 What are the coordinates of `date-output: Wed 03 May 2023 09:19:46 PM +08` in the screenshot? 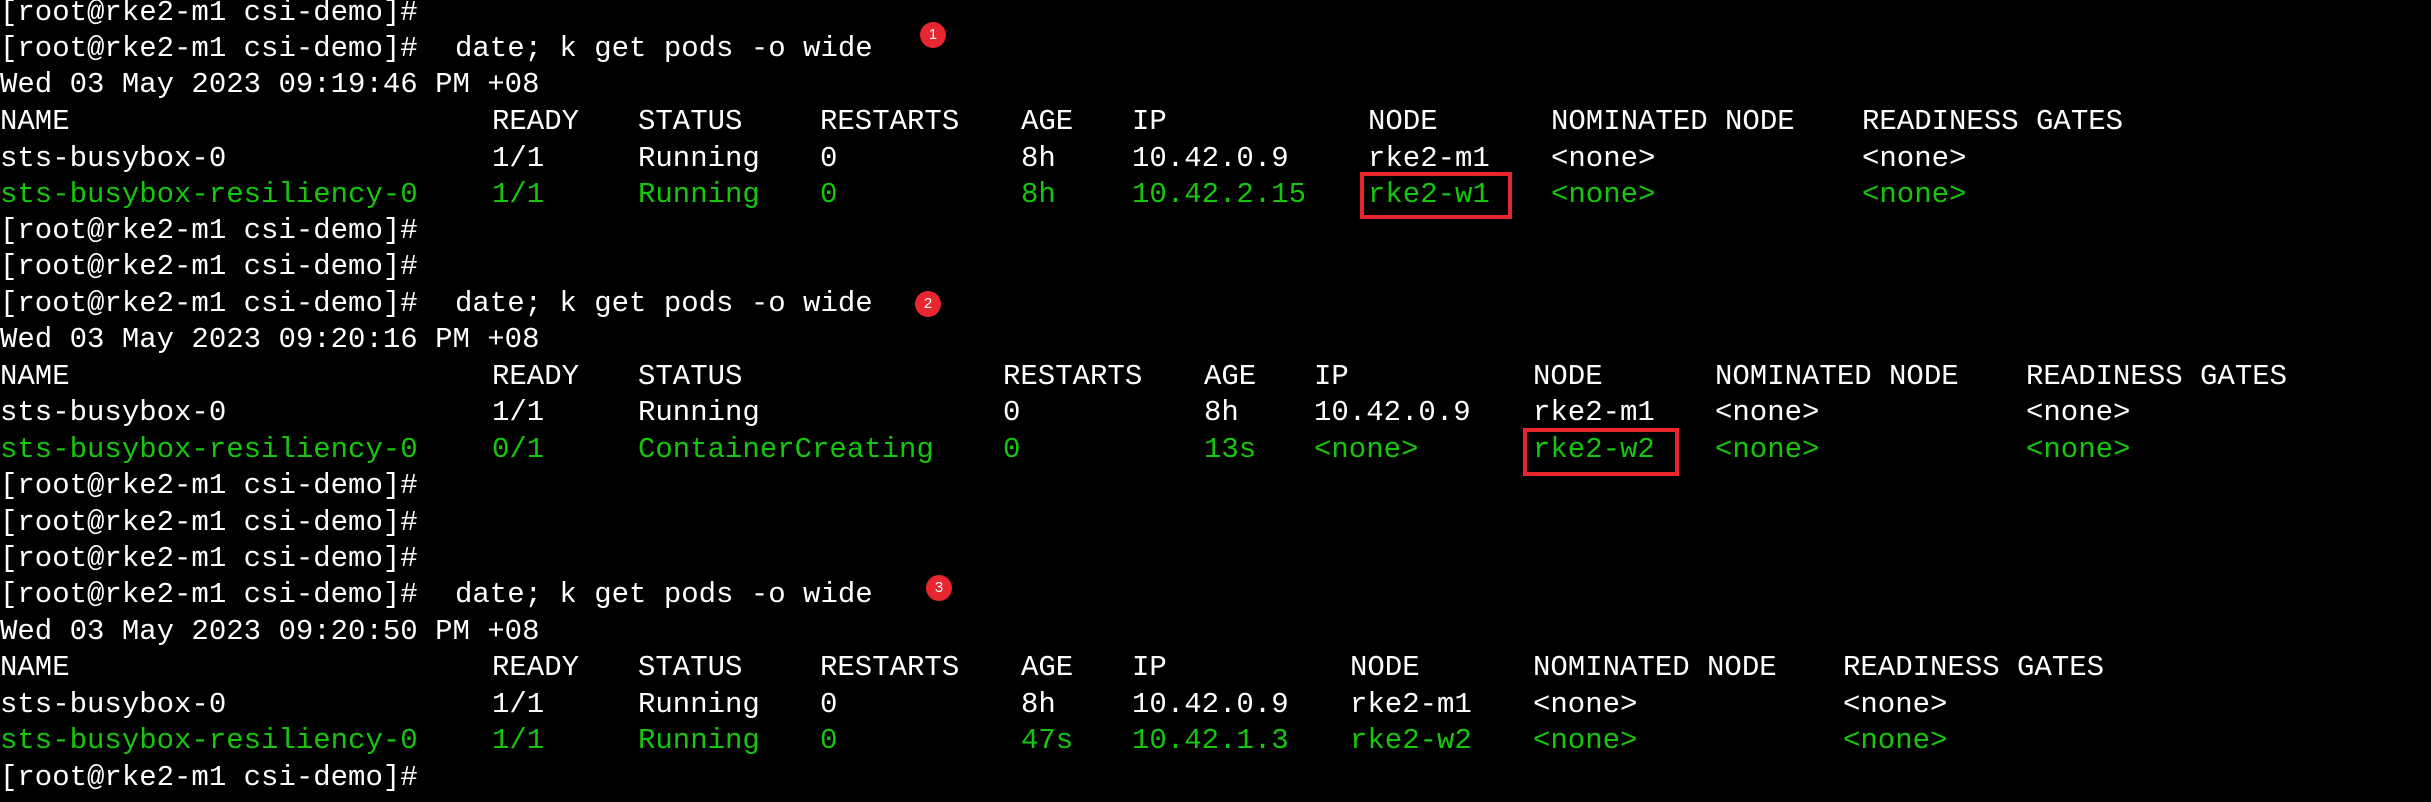 It's located at (1215, 85).